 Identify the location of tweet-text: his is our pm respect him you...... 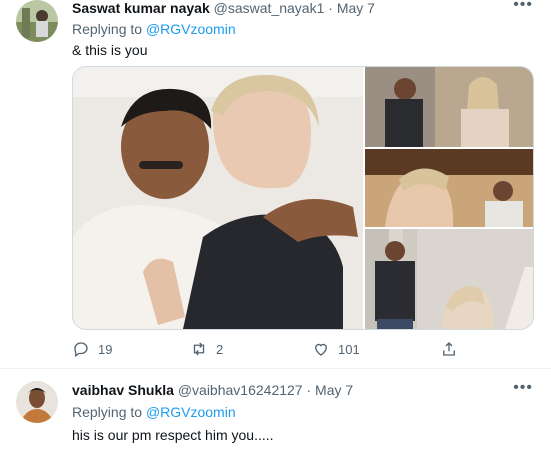
(173, 435).